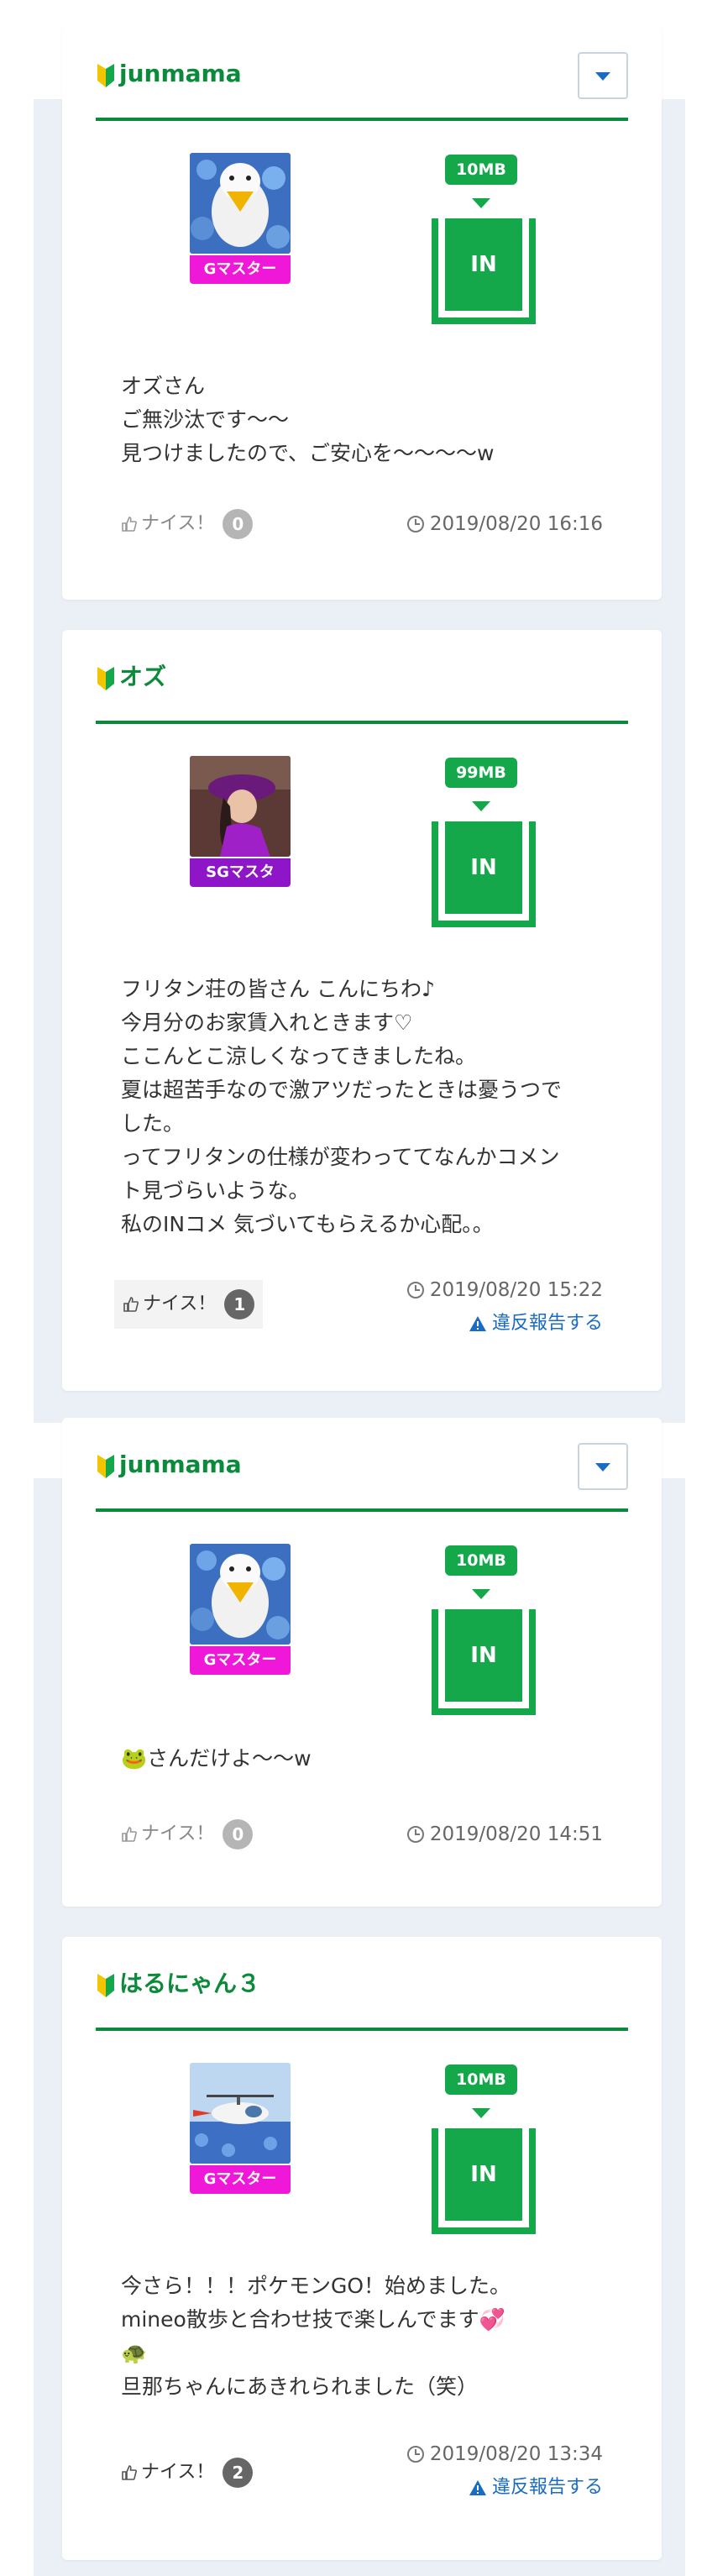 This screenshot has width=707, height=2576. I want to click on comment-line: した。, so click(153, 1123).